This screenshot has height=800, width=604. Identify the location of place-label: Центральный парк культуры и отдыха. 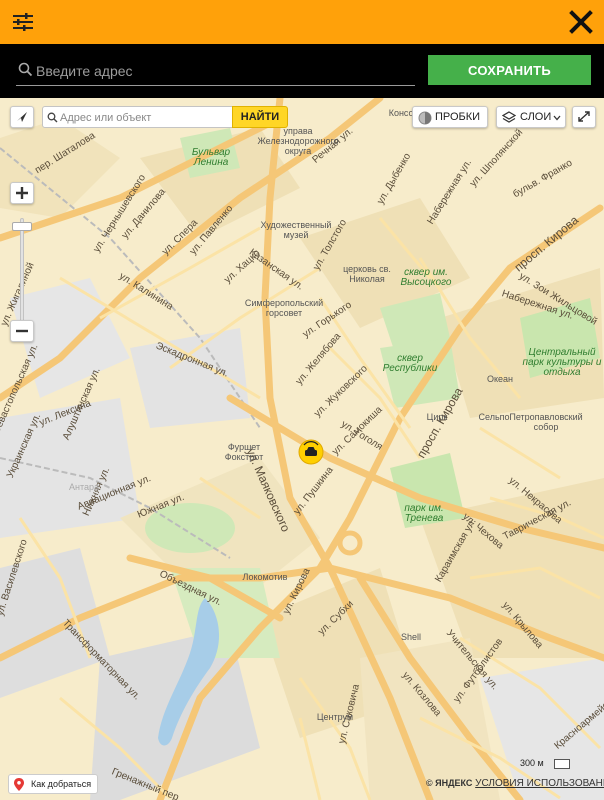
(562, 362).